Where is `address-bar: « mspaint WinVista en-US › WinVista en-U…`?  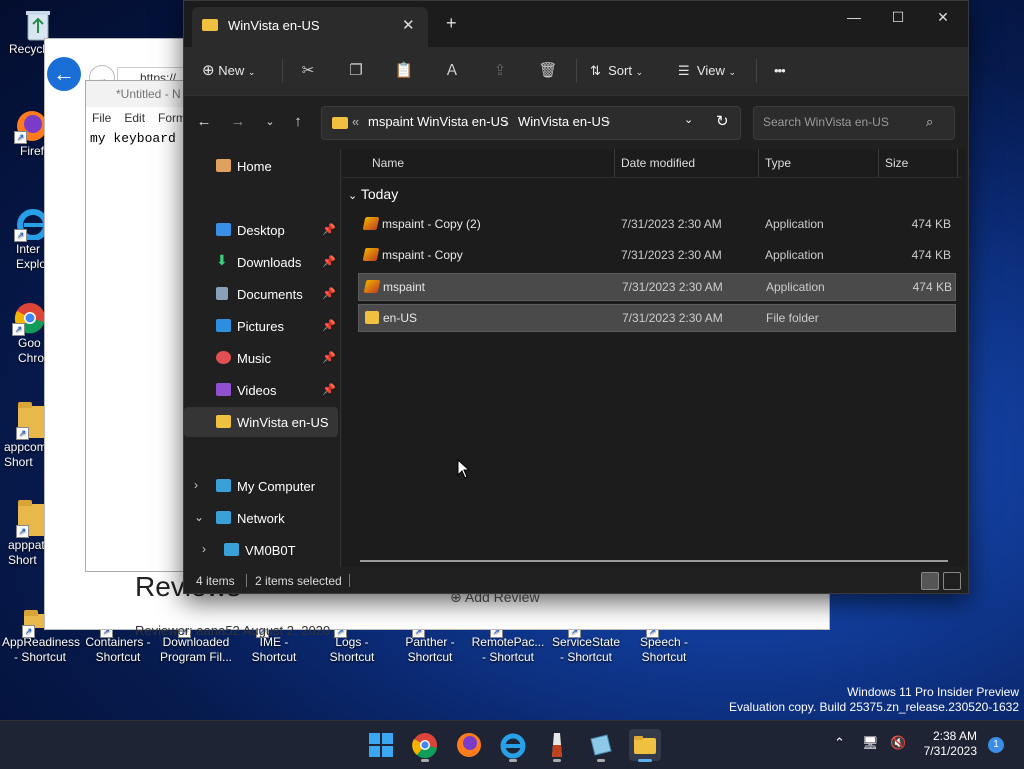
address-bar: « mspaint WinVista en-US › WinVista en-U… is located at coordinates (531, 123).